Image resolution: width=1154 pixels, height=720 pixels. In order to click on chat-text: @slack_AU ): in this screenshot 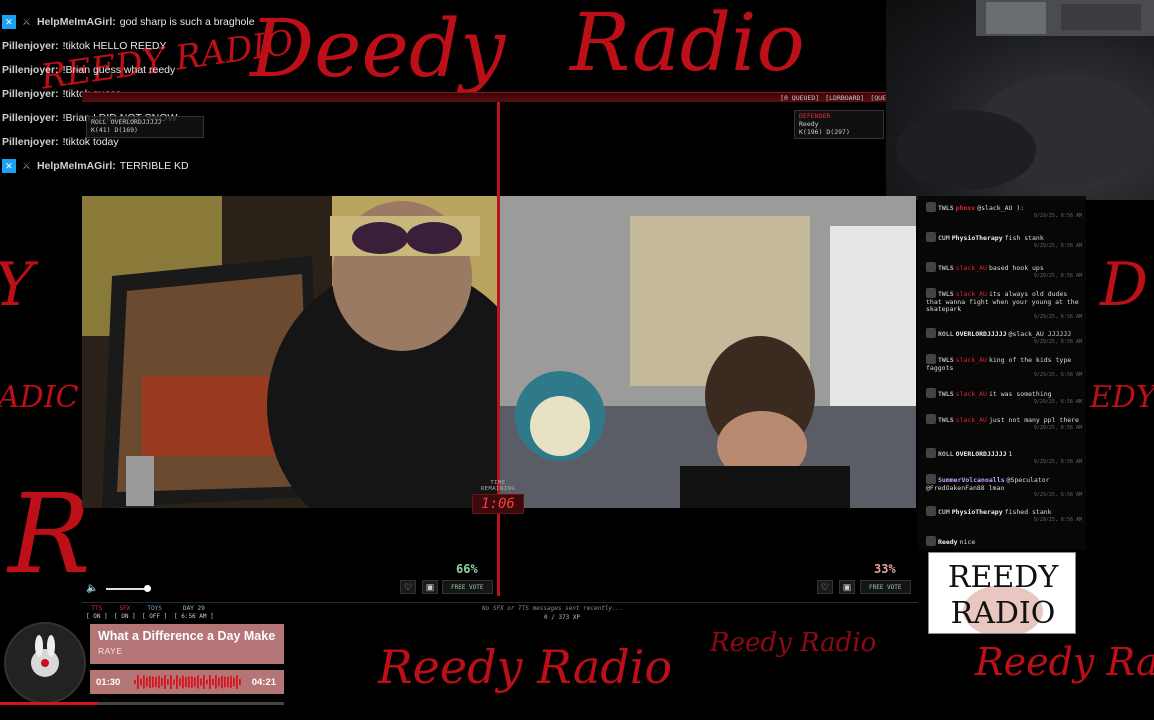, I will do `click(1001, 208)`.